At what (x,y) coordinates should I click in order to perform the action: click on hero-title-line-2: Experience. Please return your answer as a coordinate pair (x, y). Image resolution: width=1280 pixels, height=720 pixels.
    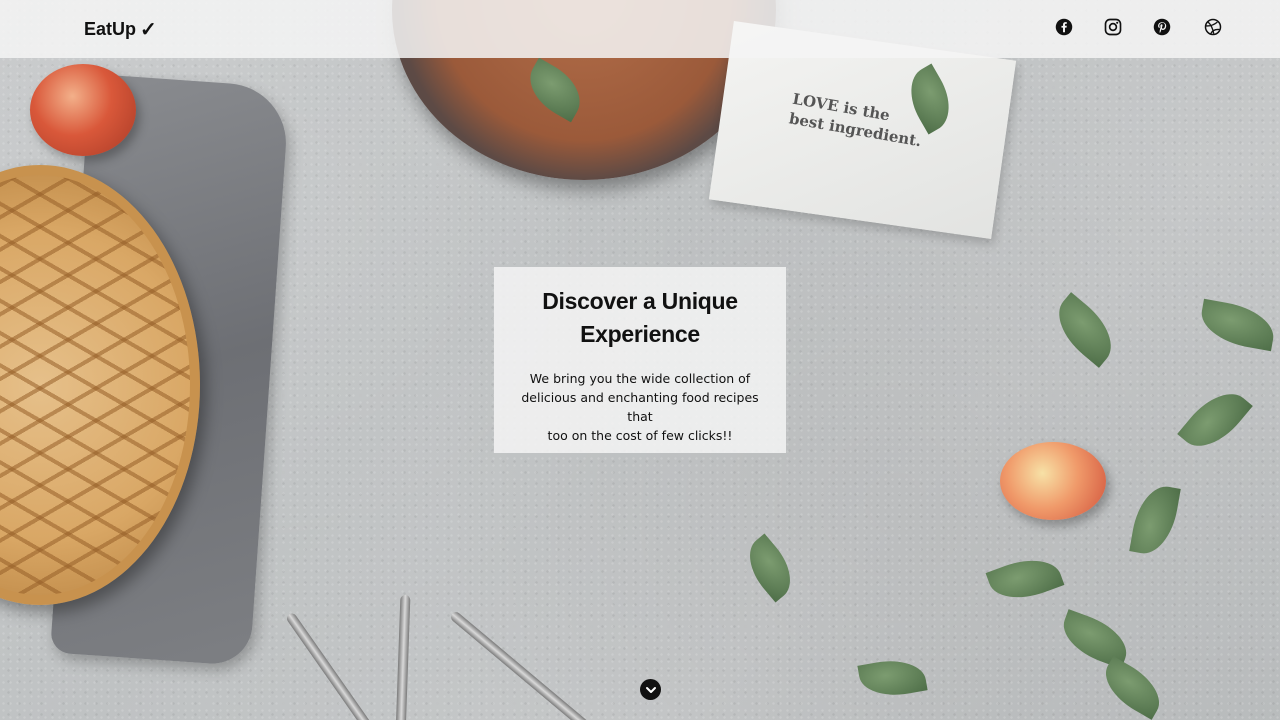
    Looking at the image, I should click on (640, 334).